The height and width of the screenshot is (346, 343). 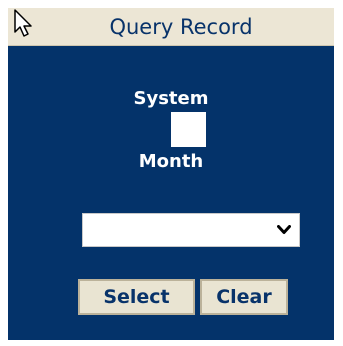 What do you see at coordinates (284, 229) in the screenshot?
I see `chevron-down-icon` at bounding box center [284, 229].